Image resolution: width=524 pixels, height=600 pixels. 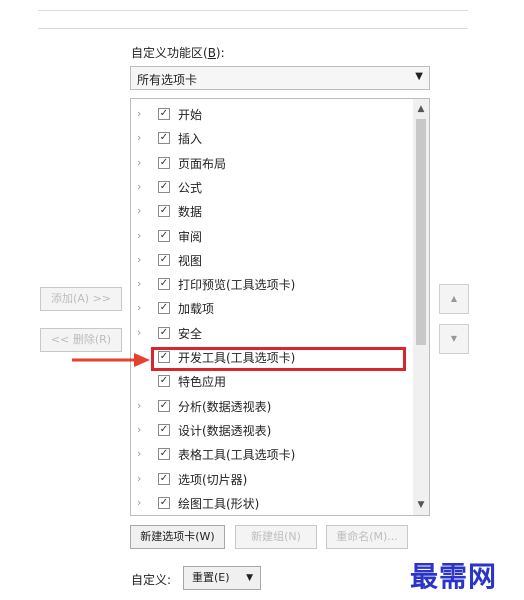 I want to click on list-item-label: 安全, so click(x=190, y=333).